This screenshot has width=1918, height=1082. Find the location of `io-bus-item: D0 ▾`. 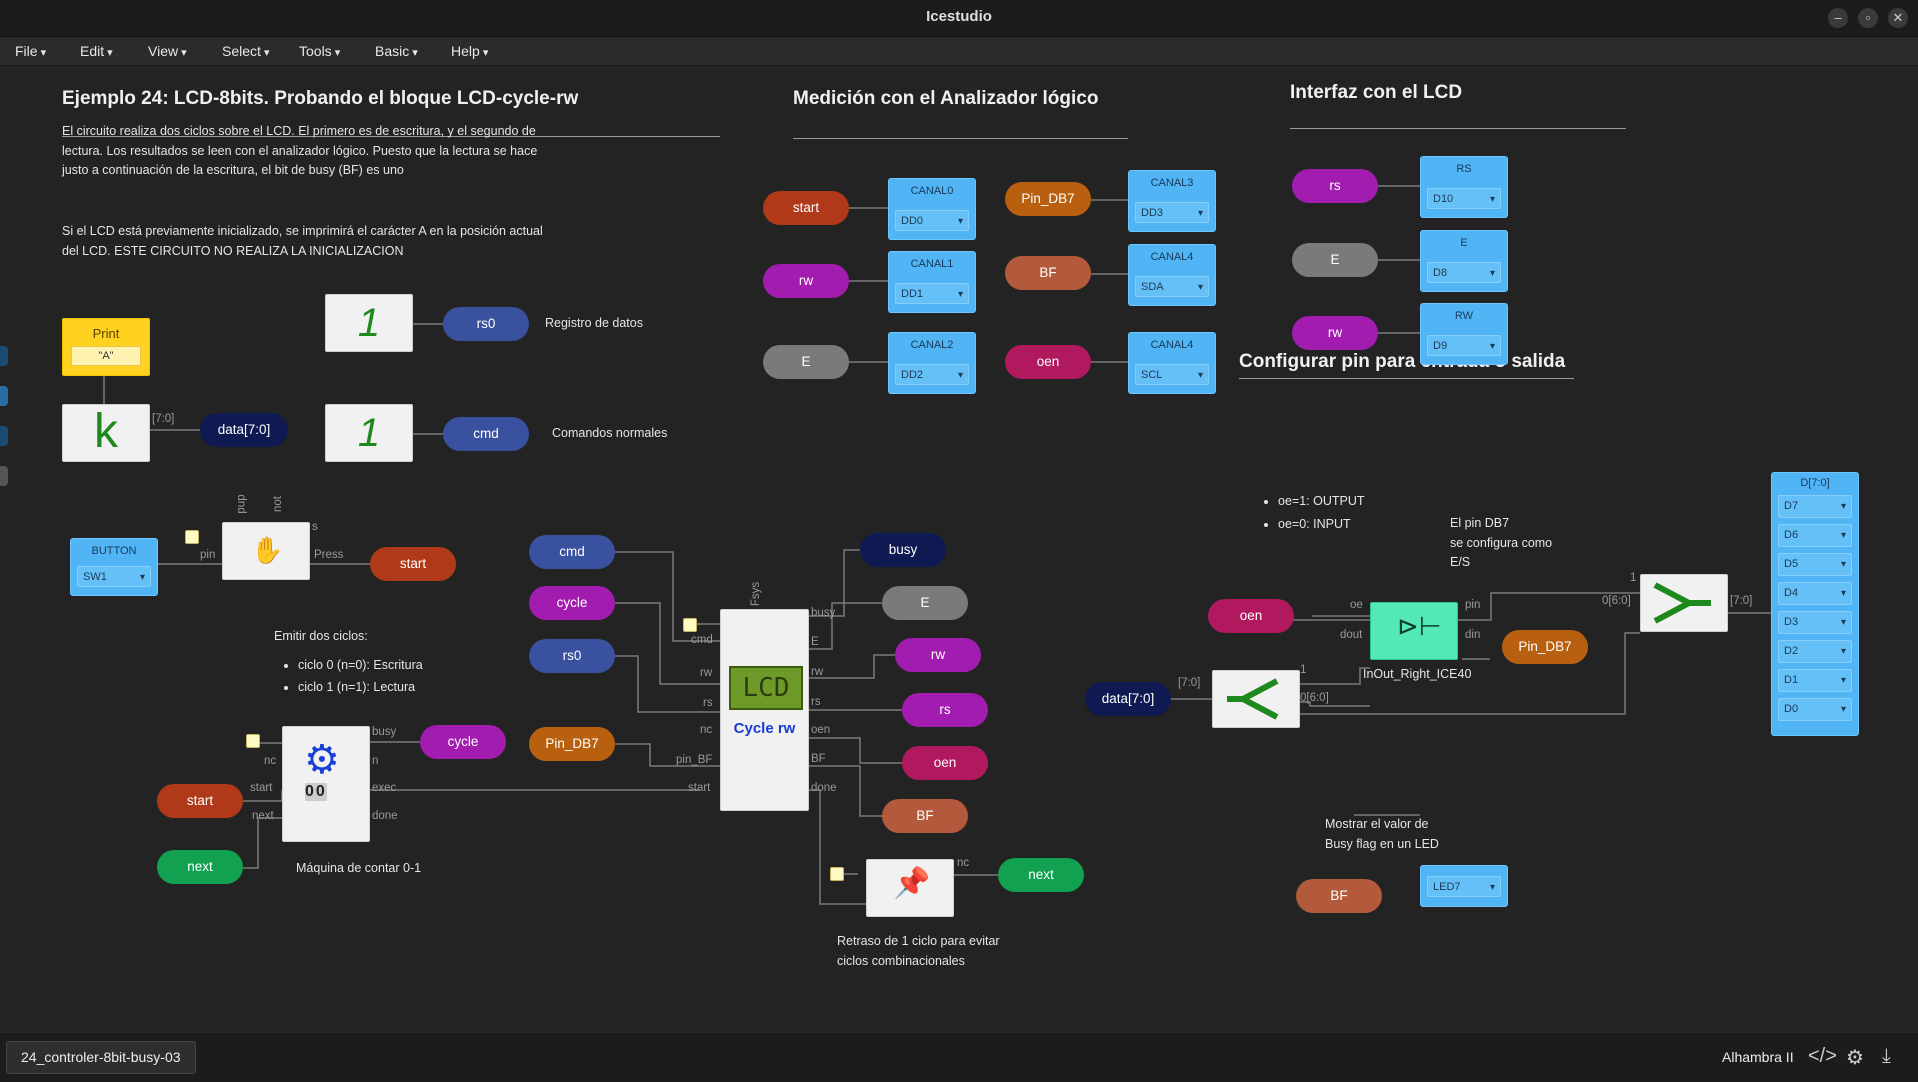

io-bus-item: D0 ▾ is located at coordinates (1815, 709).